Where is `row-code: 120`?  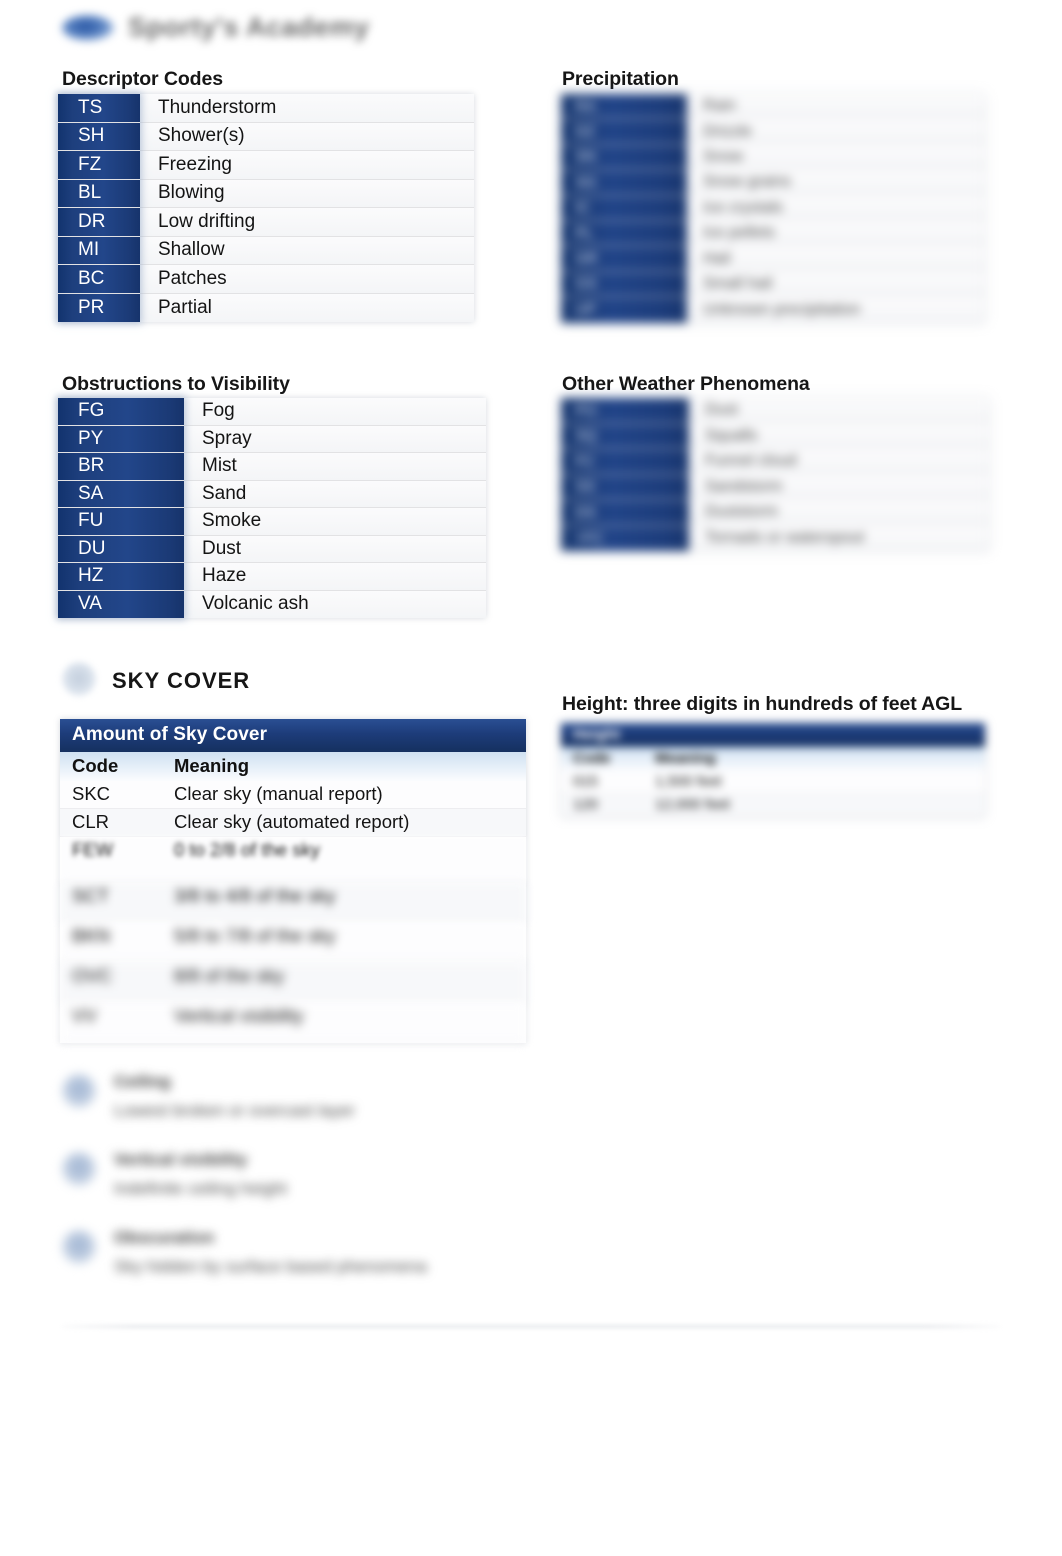
row-code: 120 is located at coordinates (586, 804).